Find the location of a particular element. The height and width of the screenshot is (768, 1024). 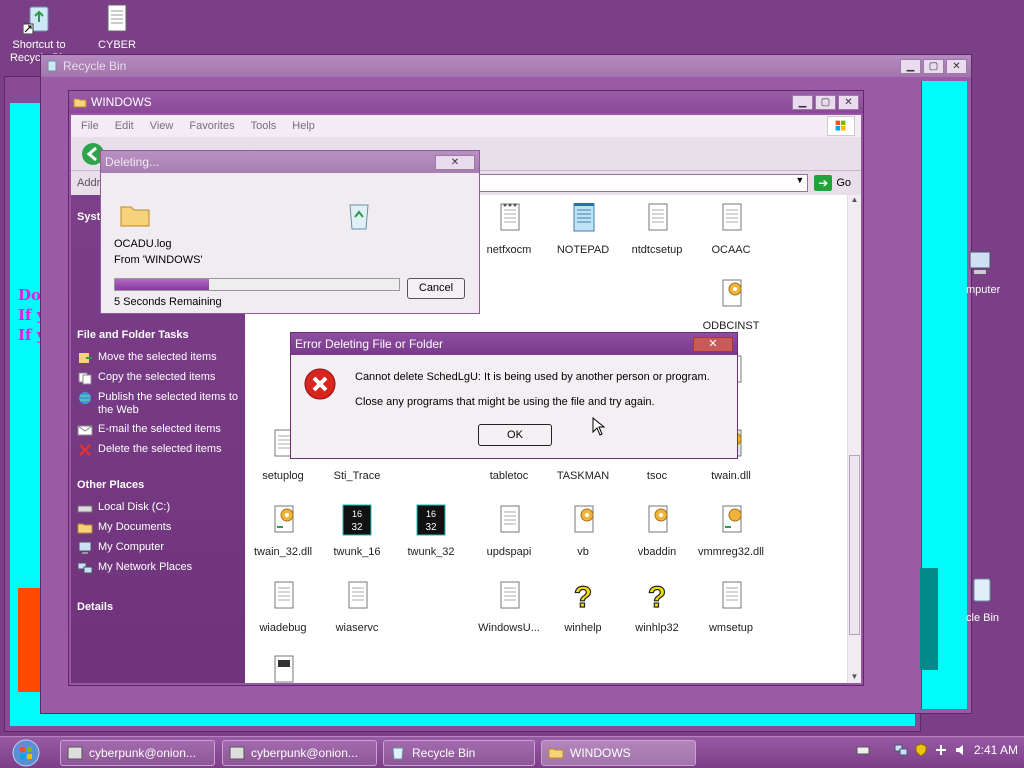

file-name: netfxocm is located at coordinates (509, 250).